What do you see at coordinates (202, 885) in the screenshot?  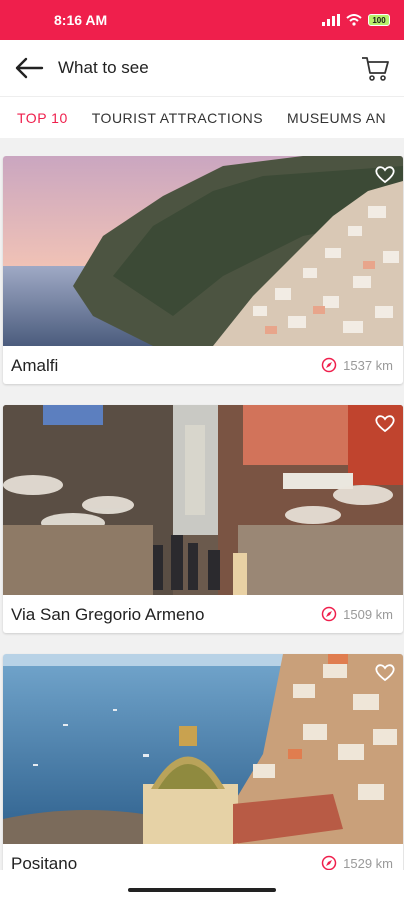 I see `system-nav-bar` at bounding box center [202, 885].